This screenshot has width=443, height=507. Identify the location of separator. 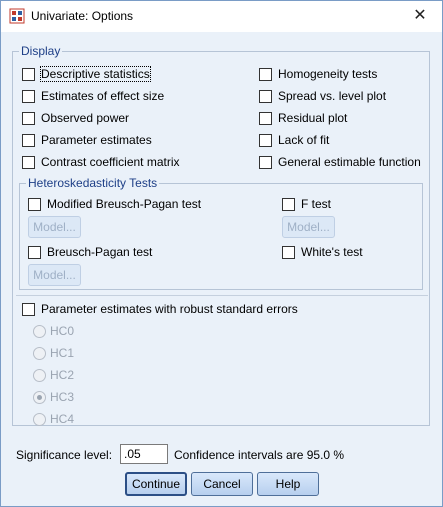
(222, 295).